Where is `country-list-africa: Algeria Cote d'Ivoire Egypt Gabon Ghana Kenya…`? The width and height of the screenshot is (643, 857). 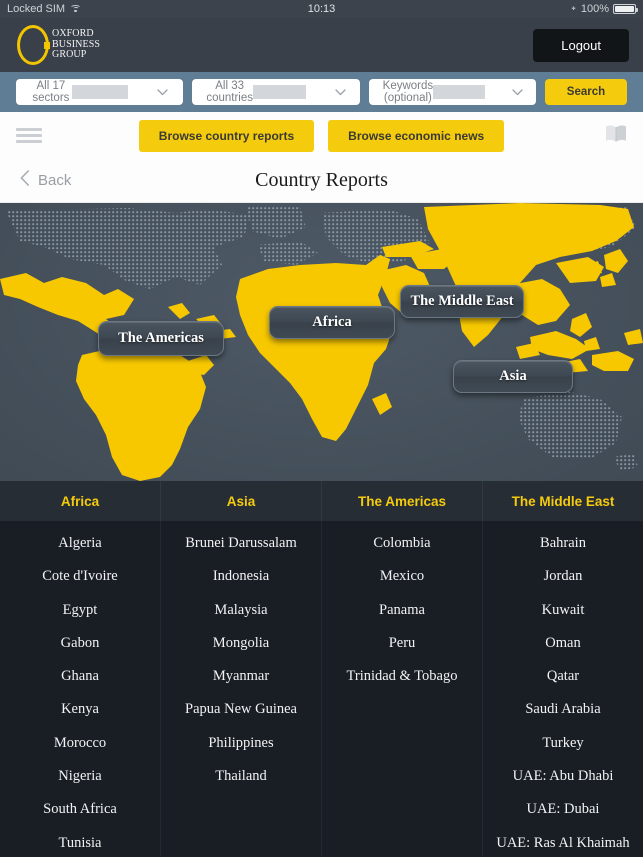
country-list-africa: Algeria Cote d'Ivoire Egypt Gabon Ghana Kenya… is located at coordinates (80, 688).